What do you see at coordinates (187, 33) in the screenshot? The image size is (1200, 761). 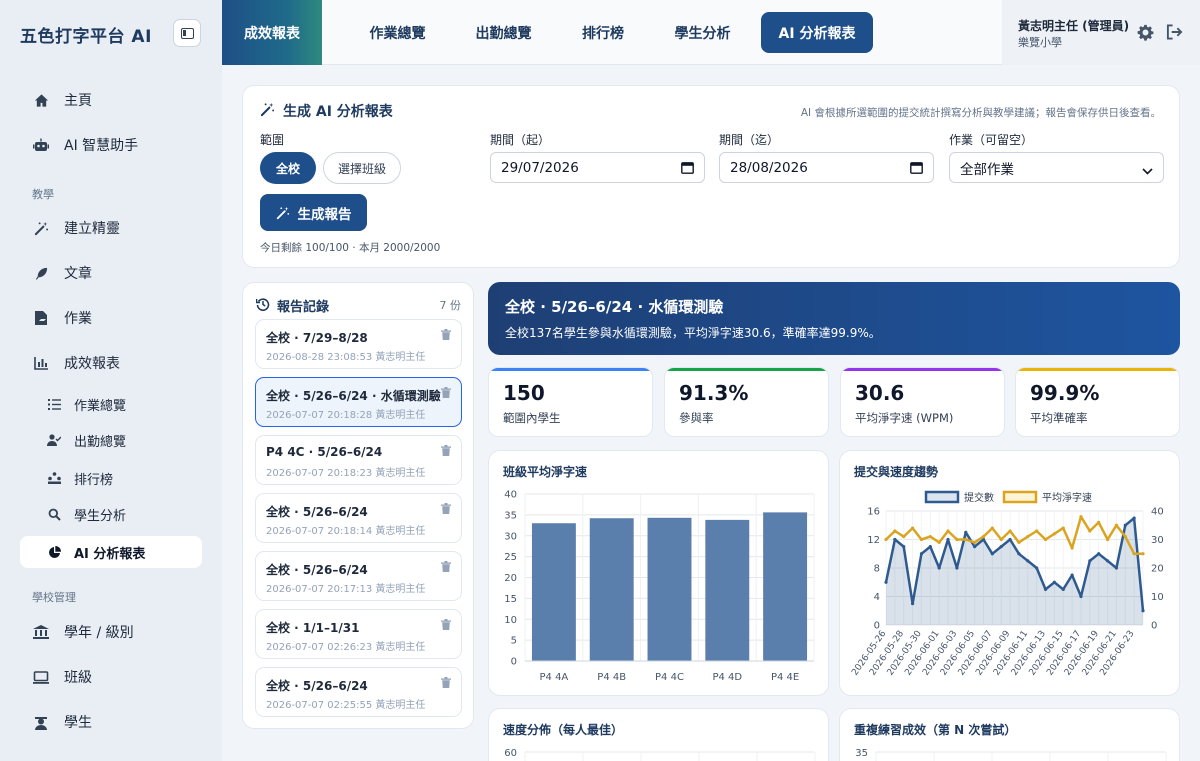 I see `sidebar-toggle-button` at bounding box center [187, 33].